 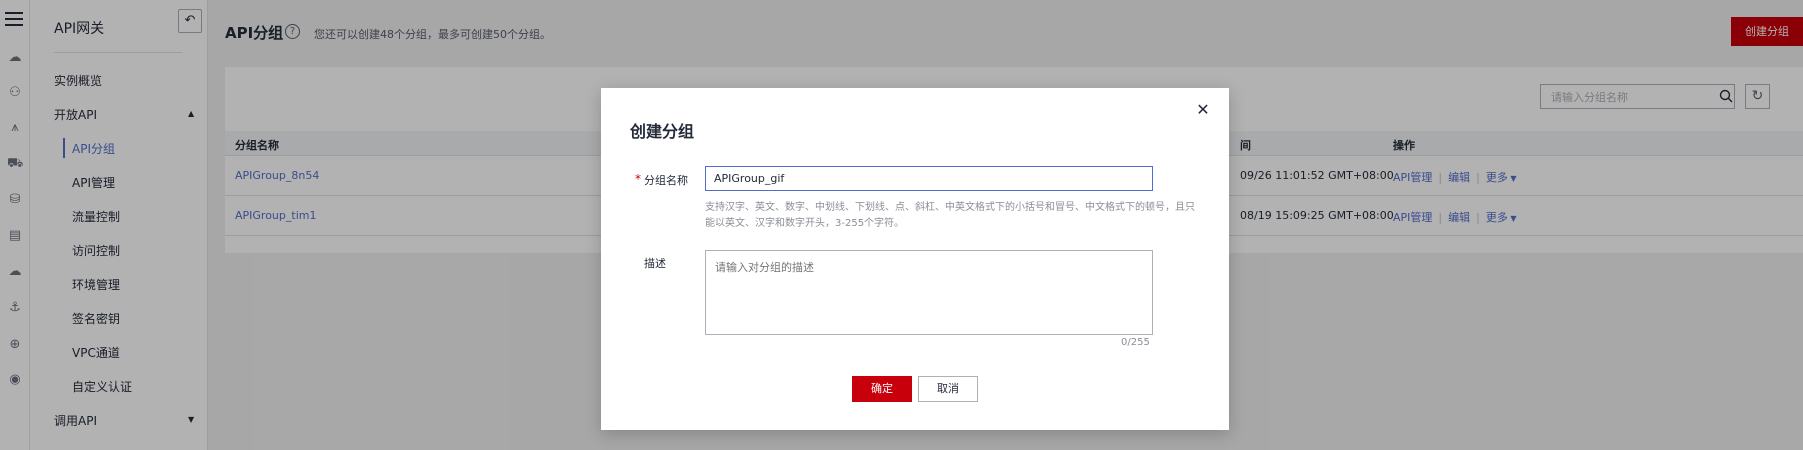 I want to click on group-name-label: 分组名称, so click(x=666, y=180).